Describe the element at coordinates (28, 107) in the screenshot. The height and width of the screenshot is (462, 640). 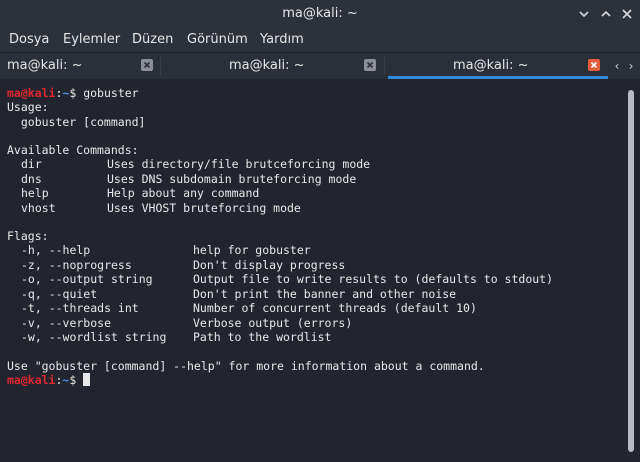
I see `usage-header: Usage:` at that location.